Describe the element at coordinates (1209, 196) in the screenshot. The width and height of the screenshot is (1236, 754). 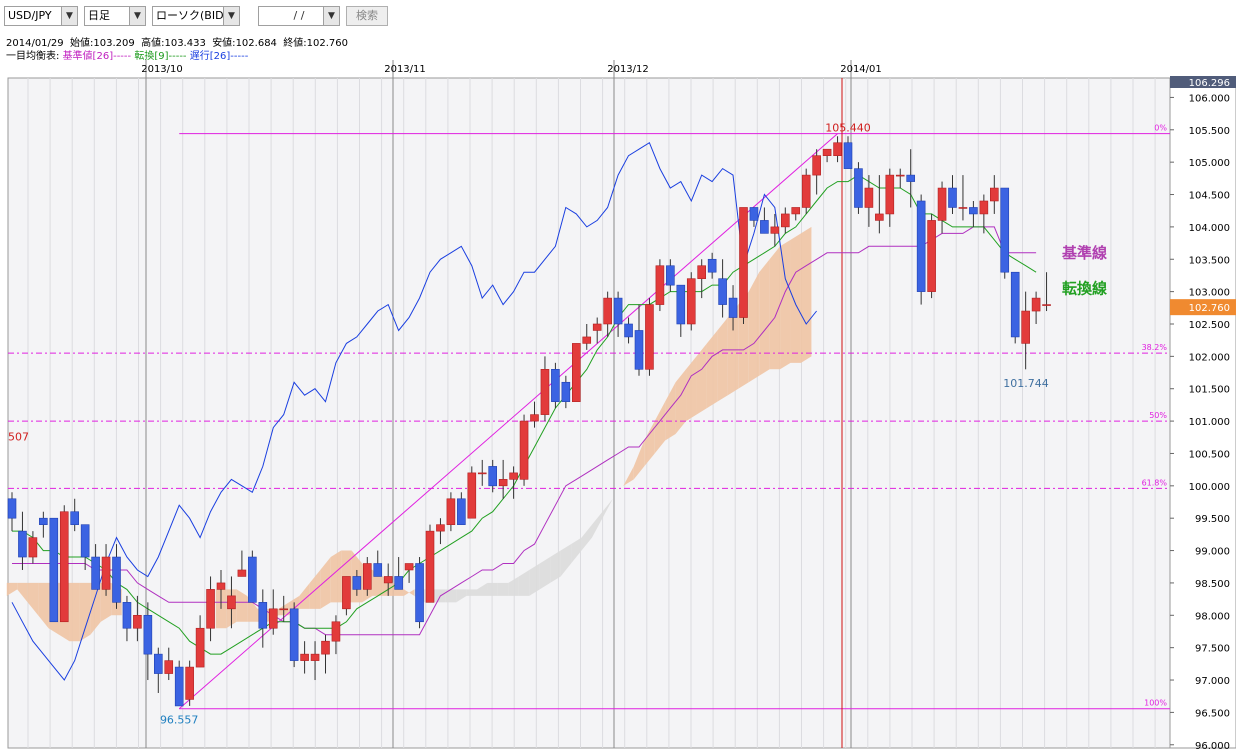
I see `y-tick-label: 104.500` at that location.